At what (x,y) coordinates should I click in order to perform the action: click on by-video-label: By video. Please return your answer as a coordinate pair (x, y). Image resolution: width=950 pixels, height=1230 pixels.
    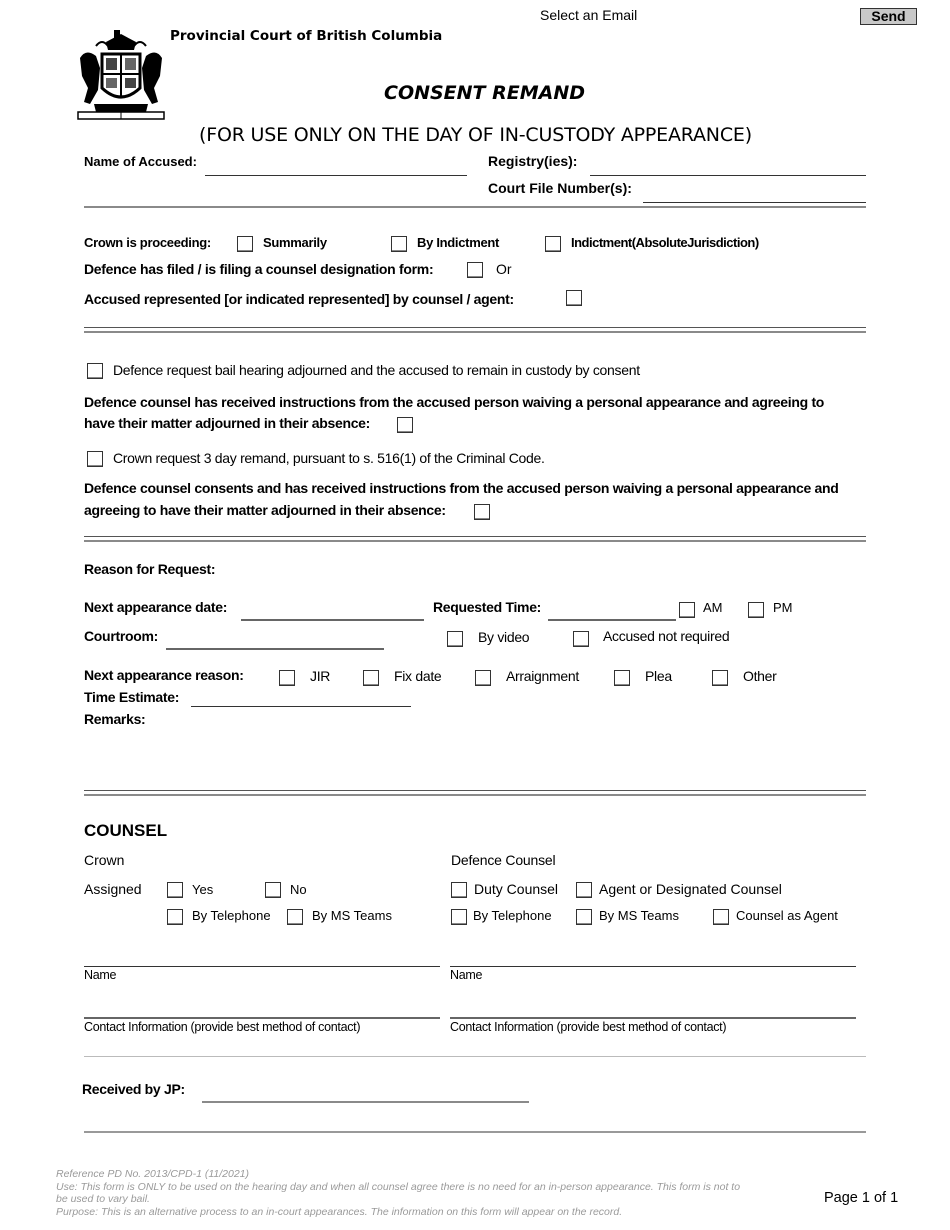
    Looking at the image, I should click on (504, 637).